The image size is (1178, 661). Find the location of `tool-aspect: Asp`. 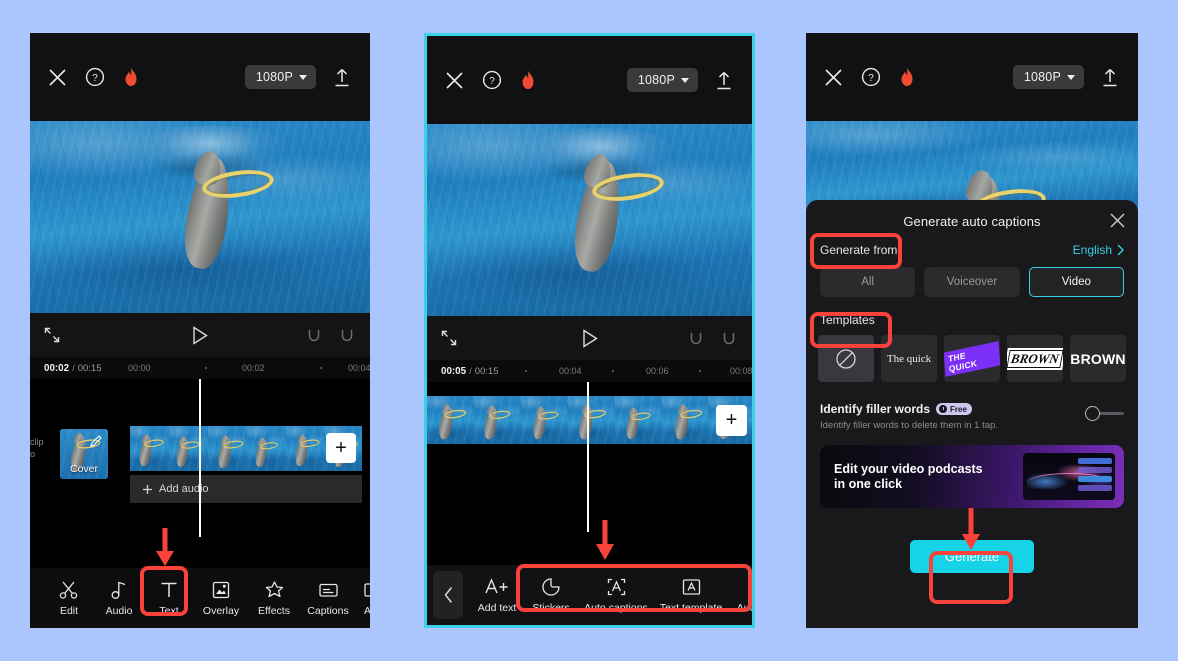

tool-aspect: Asp is located at coordinates (363, 598).